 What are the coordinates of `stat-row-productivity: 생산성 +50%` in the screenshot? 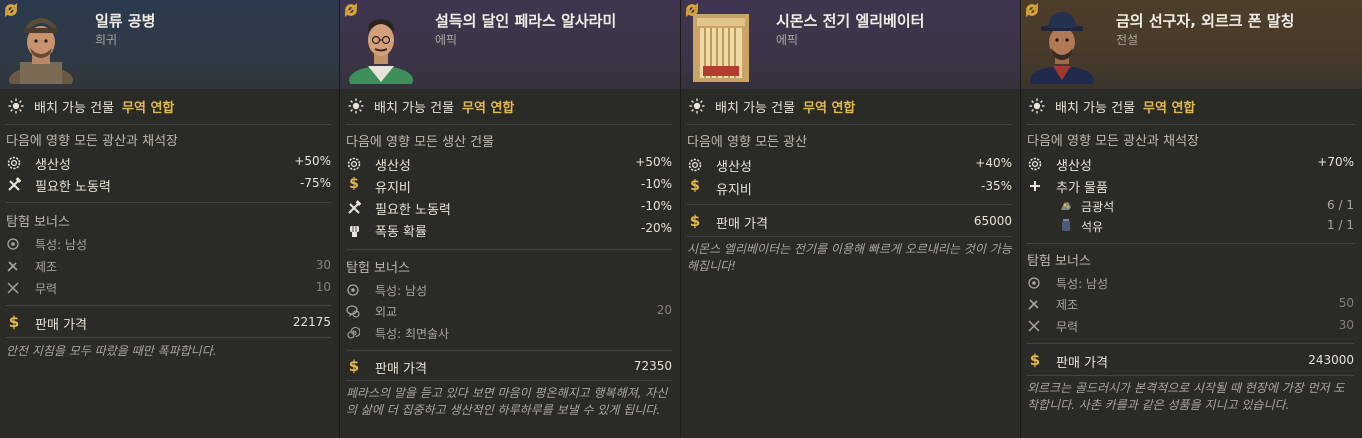 It's located at (169, 163).